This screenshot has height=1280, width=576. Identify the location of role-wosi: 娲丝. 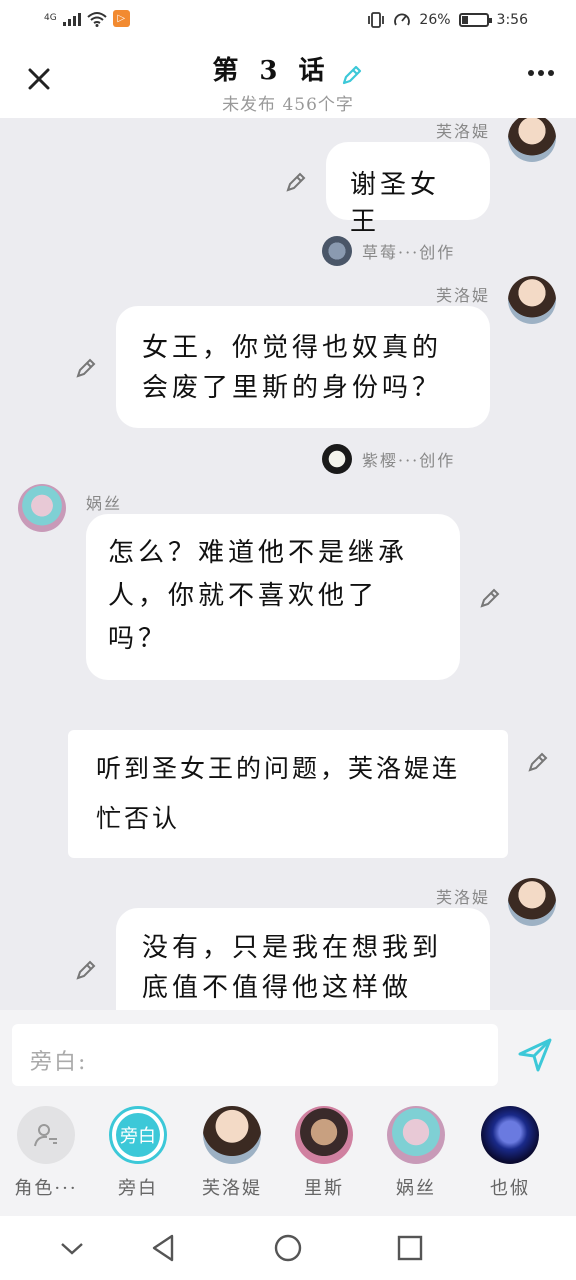
(416, 1153).